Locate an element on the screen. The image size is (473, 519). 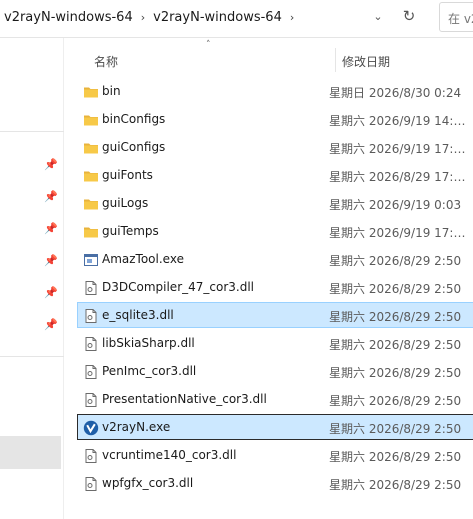
file-row: e_sqlite3.dll 星期六 2026/8/29 2:50 is located at coordinates (275, 315).